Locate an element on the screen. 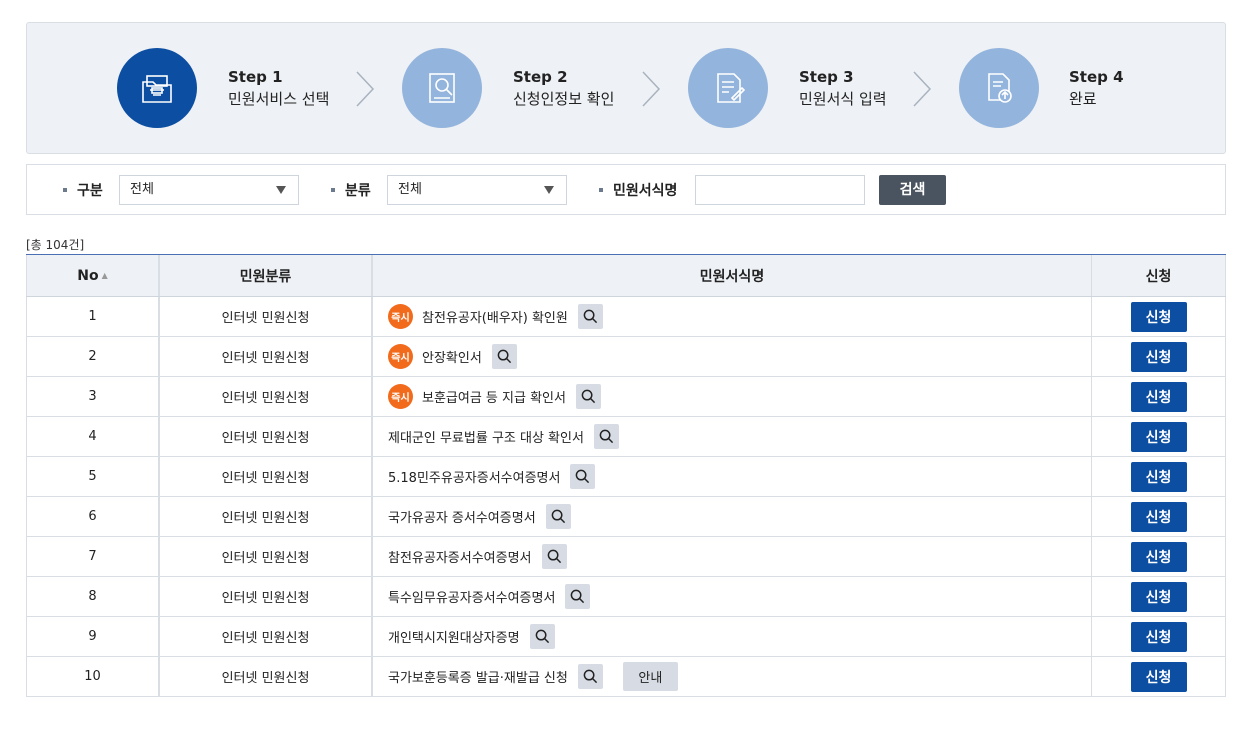 The image size is (1260, 729). table-header: No ▲ 민원분류 민원서식명 신청 is located at coordinates (626, 276).